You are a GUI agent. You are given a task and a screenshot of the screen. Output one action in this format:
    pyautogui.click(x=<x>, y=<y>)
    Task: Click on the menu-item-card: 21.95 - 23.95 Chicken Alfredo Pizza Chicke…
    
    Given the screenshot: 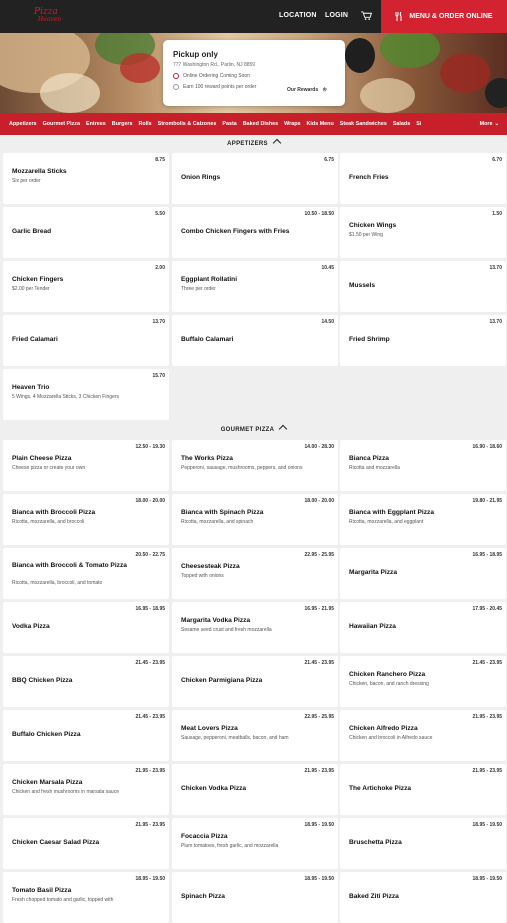 What is the action you would take?
    pyautogui.click(x=423, y=735)
    